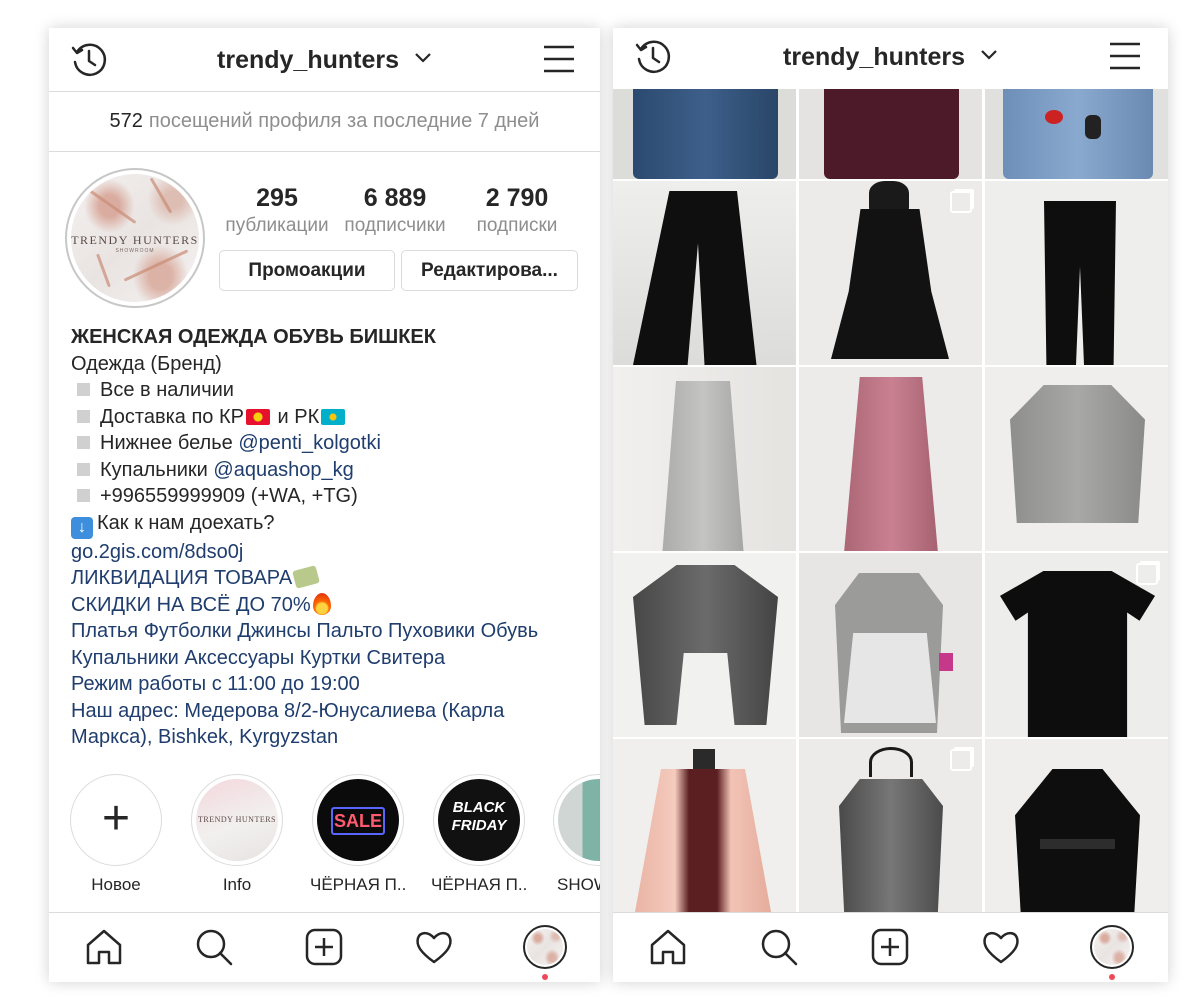 Image resolution: width=1200 pixels, height=1001 pixels. Describe the element at coordinates (277, 225) in the screenshot. I see `stat-label: публикации` at that location.